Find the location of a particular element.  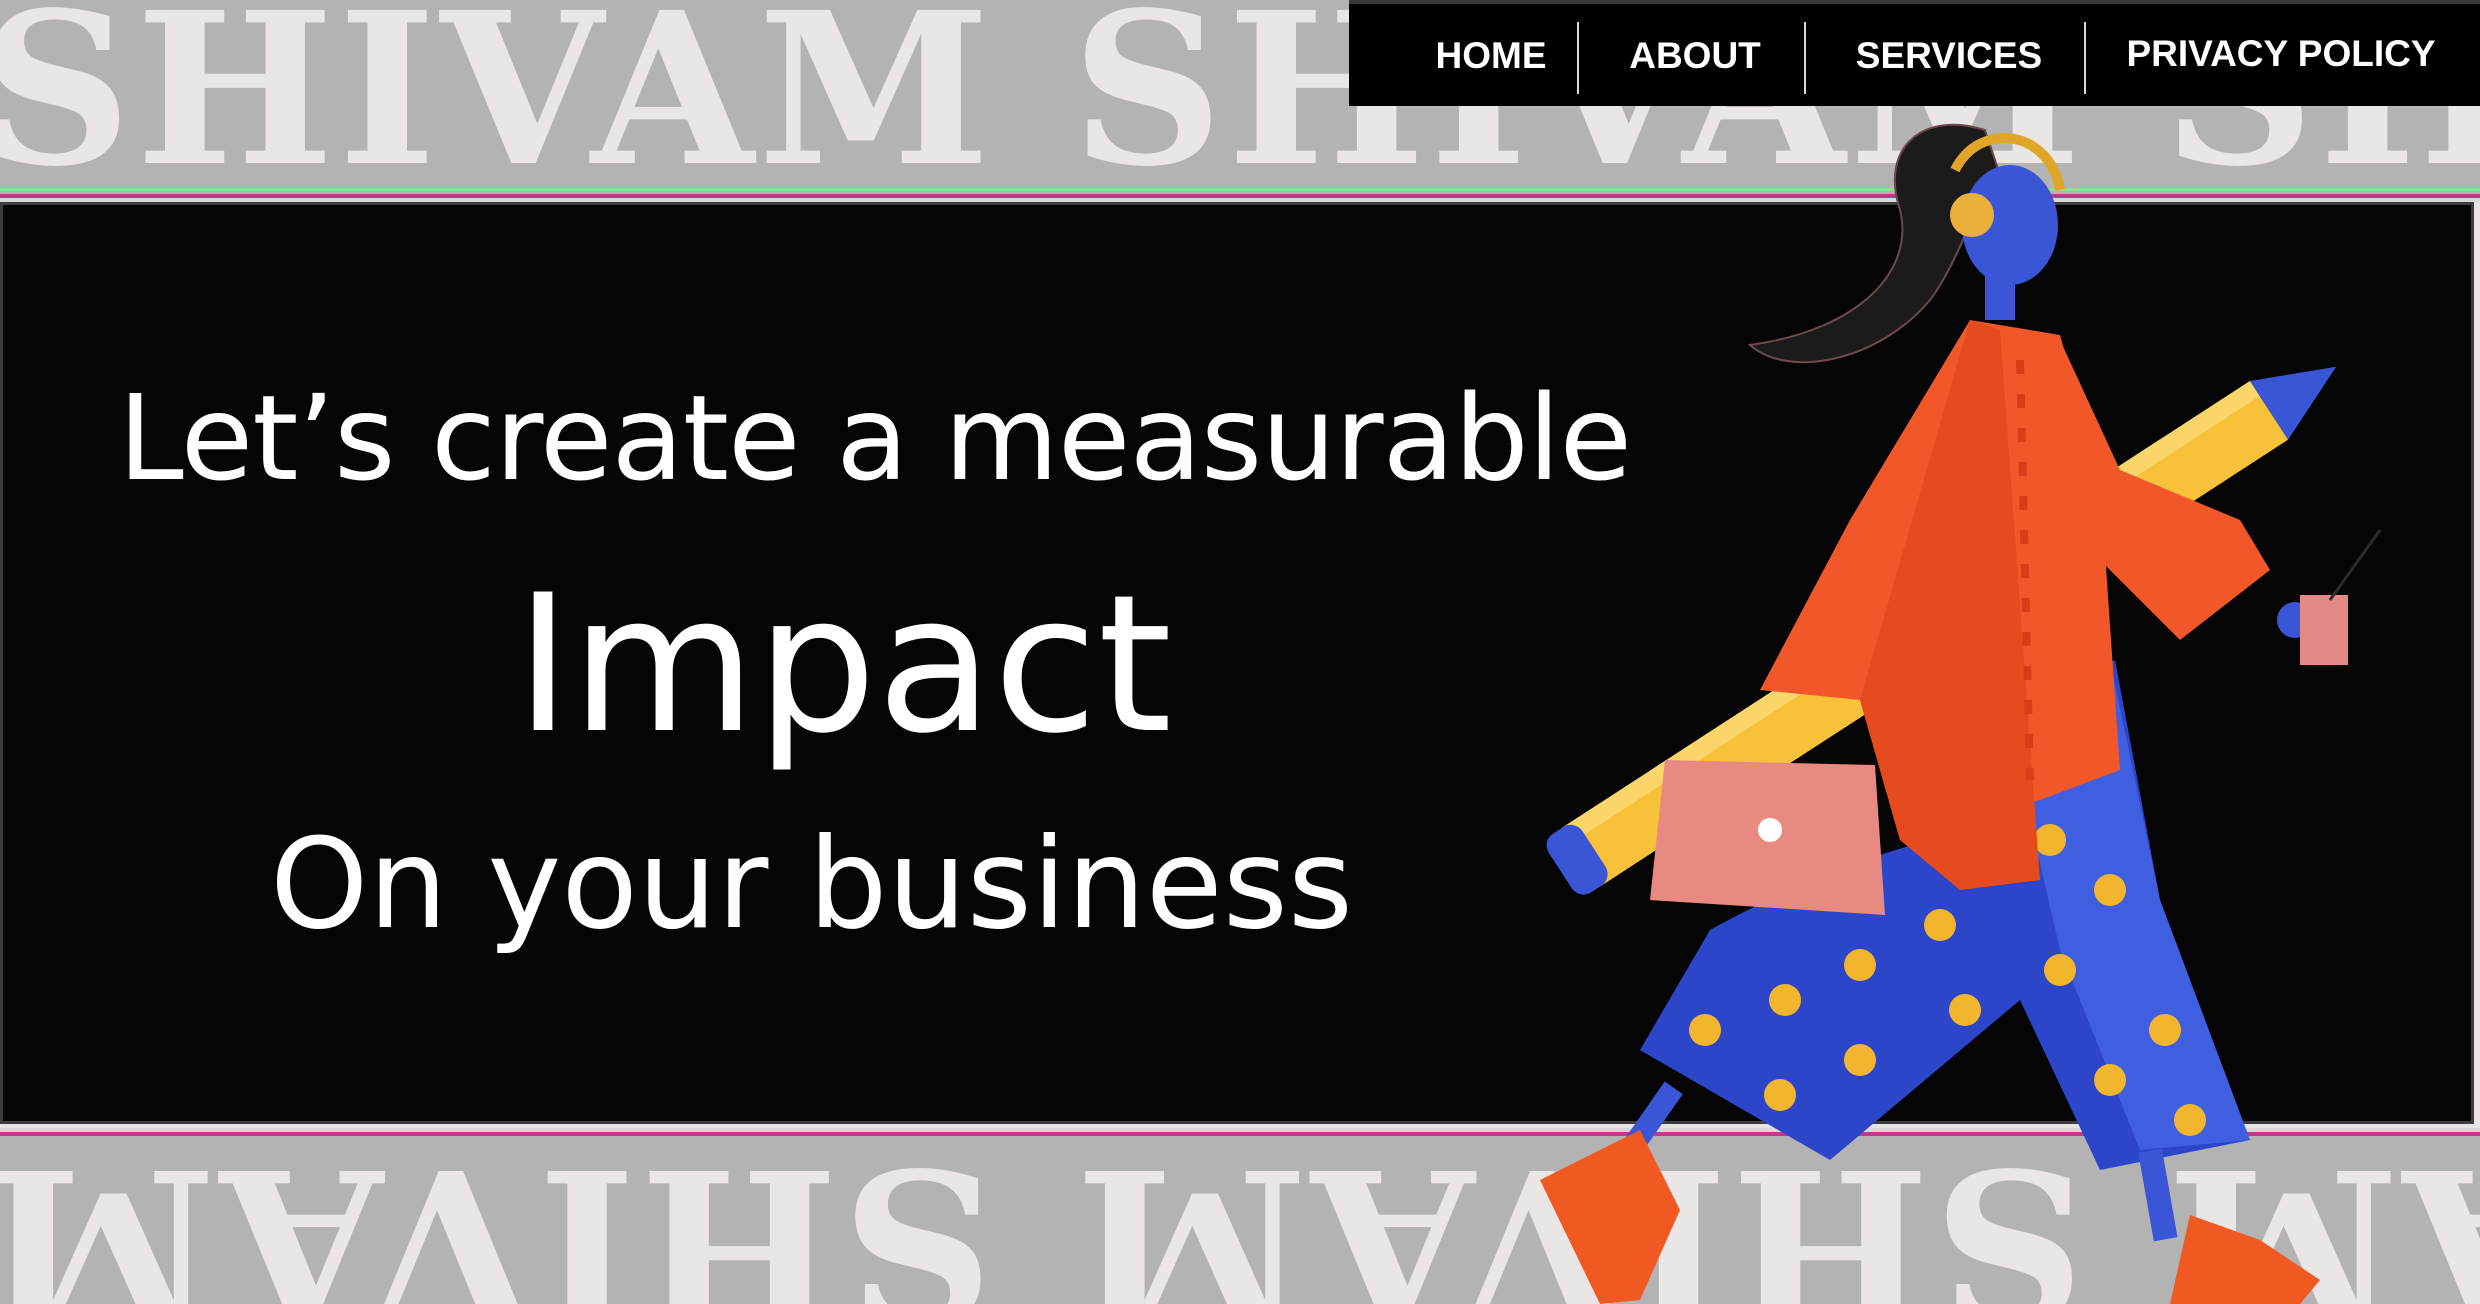

hero-heading-line1: Let’s create a measurable is located at coordinates (875, 438).